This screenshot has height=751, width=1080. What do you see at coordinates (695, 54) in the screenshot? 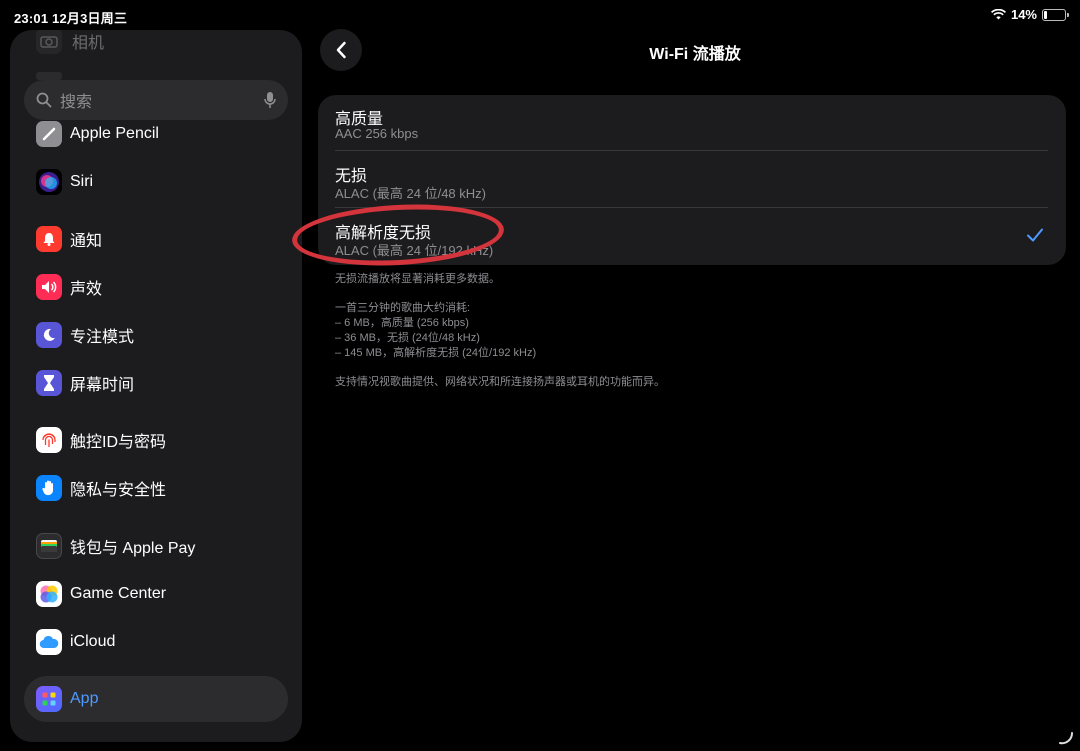
I see `page-title: Wi-Fi 流播放` at bounding box center [695, 54].